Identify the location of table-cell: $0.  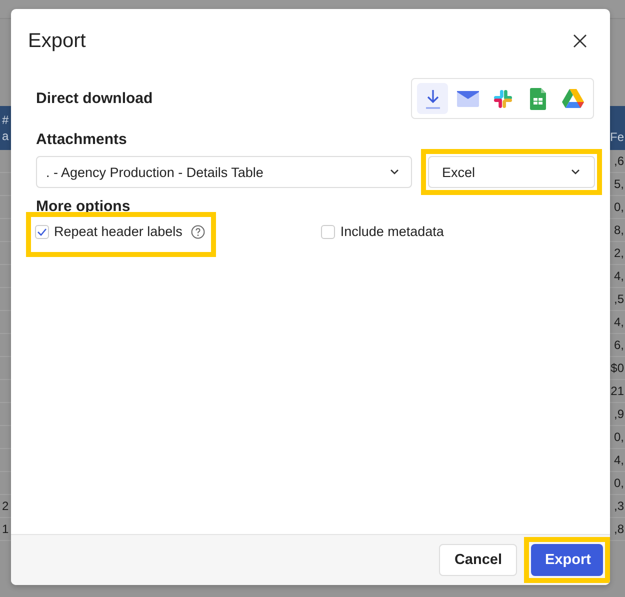
(617, 368).